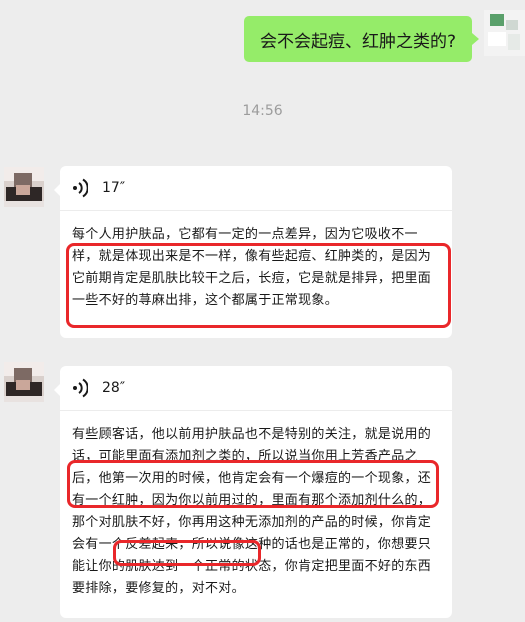 The width and height of the screenshot is (525, 622). Describe the element at coordinates (475, 39) in the screenshot. I see `outgoing-bubble-tail` at that location.